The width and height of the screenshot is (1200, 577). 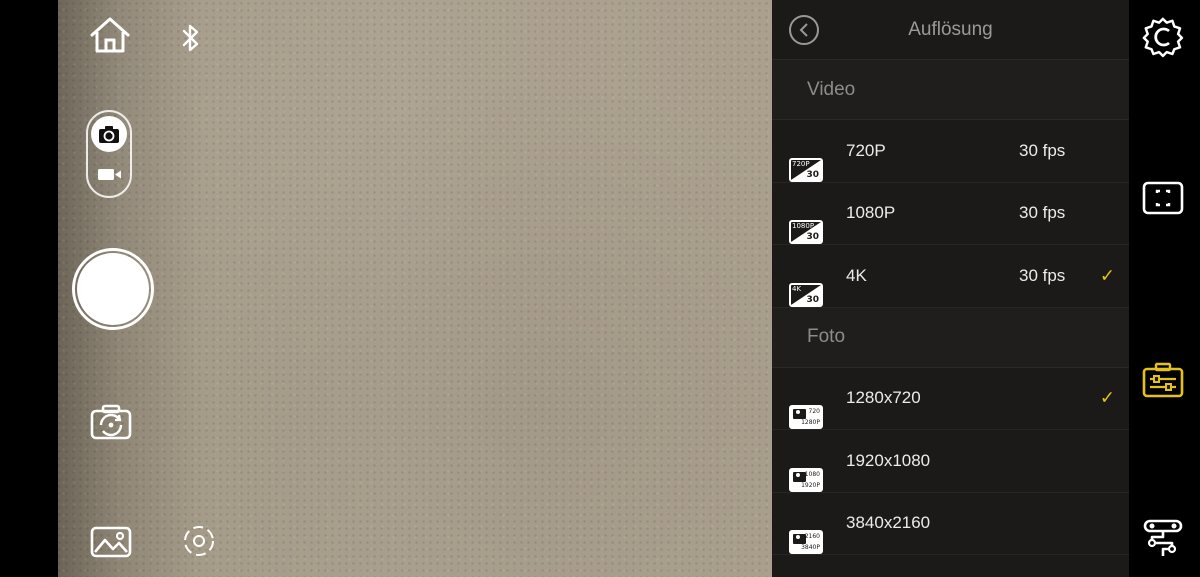 I want to click on resolution-option-4k: 4K 30 4K 30 fps ✓, so click(x=950, y=276).